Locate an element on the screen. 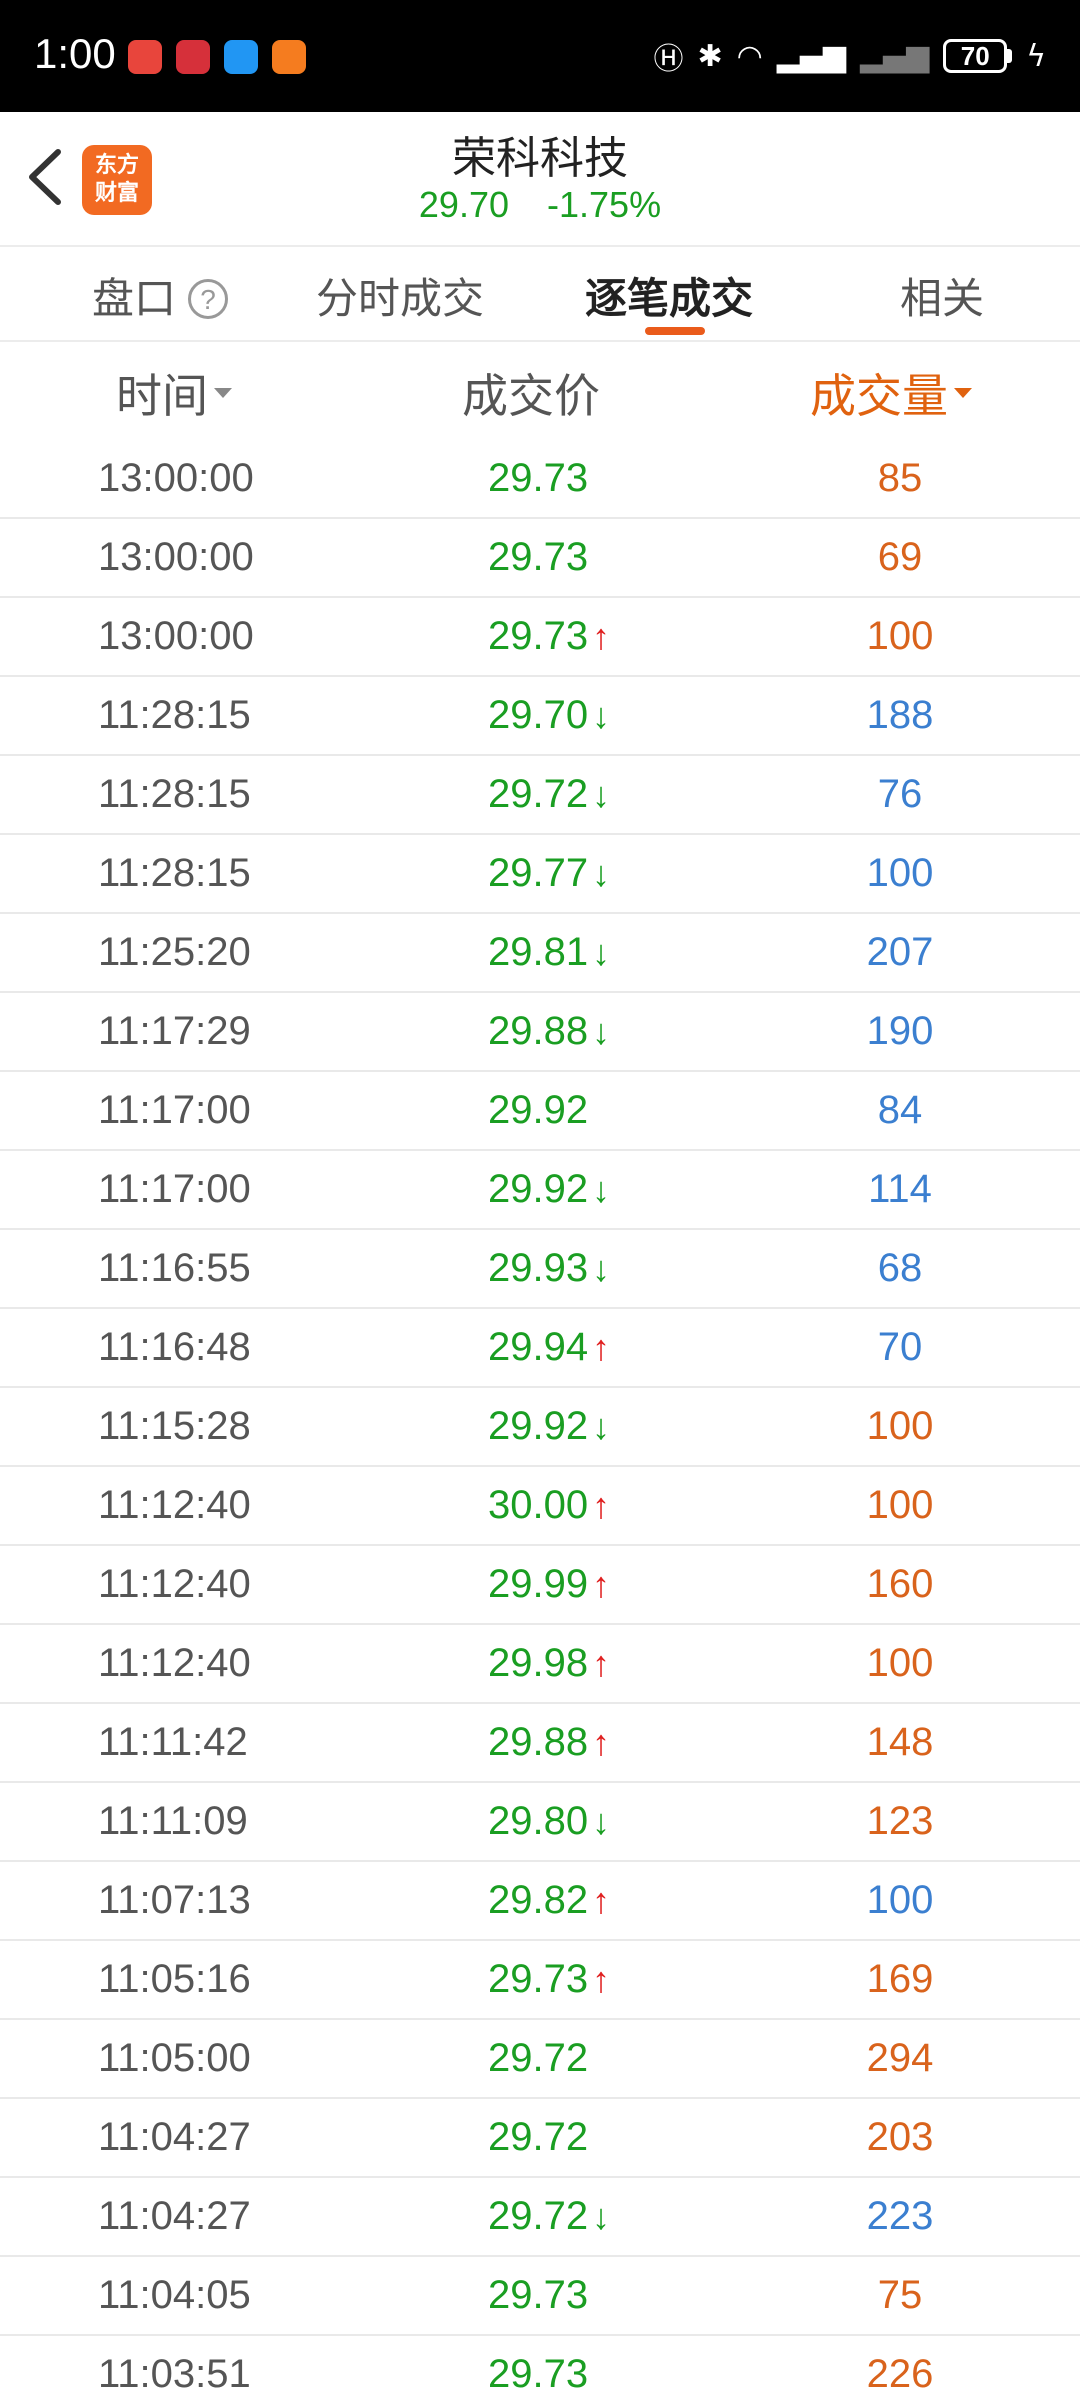  trade-row: 11:04:27 29.72 203 is located at coordinates (540, 2138).